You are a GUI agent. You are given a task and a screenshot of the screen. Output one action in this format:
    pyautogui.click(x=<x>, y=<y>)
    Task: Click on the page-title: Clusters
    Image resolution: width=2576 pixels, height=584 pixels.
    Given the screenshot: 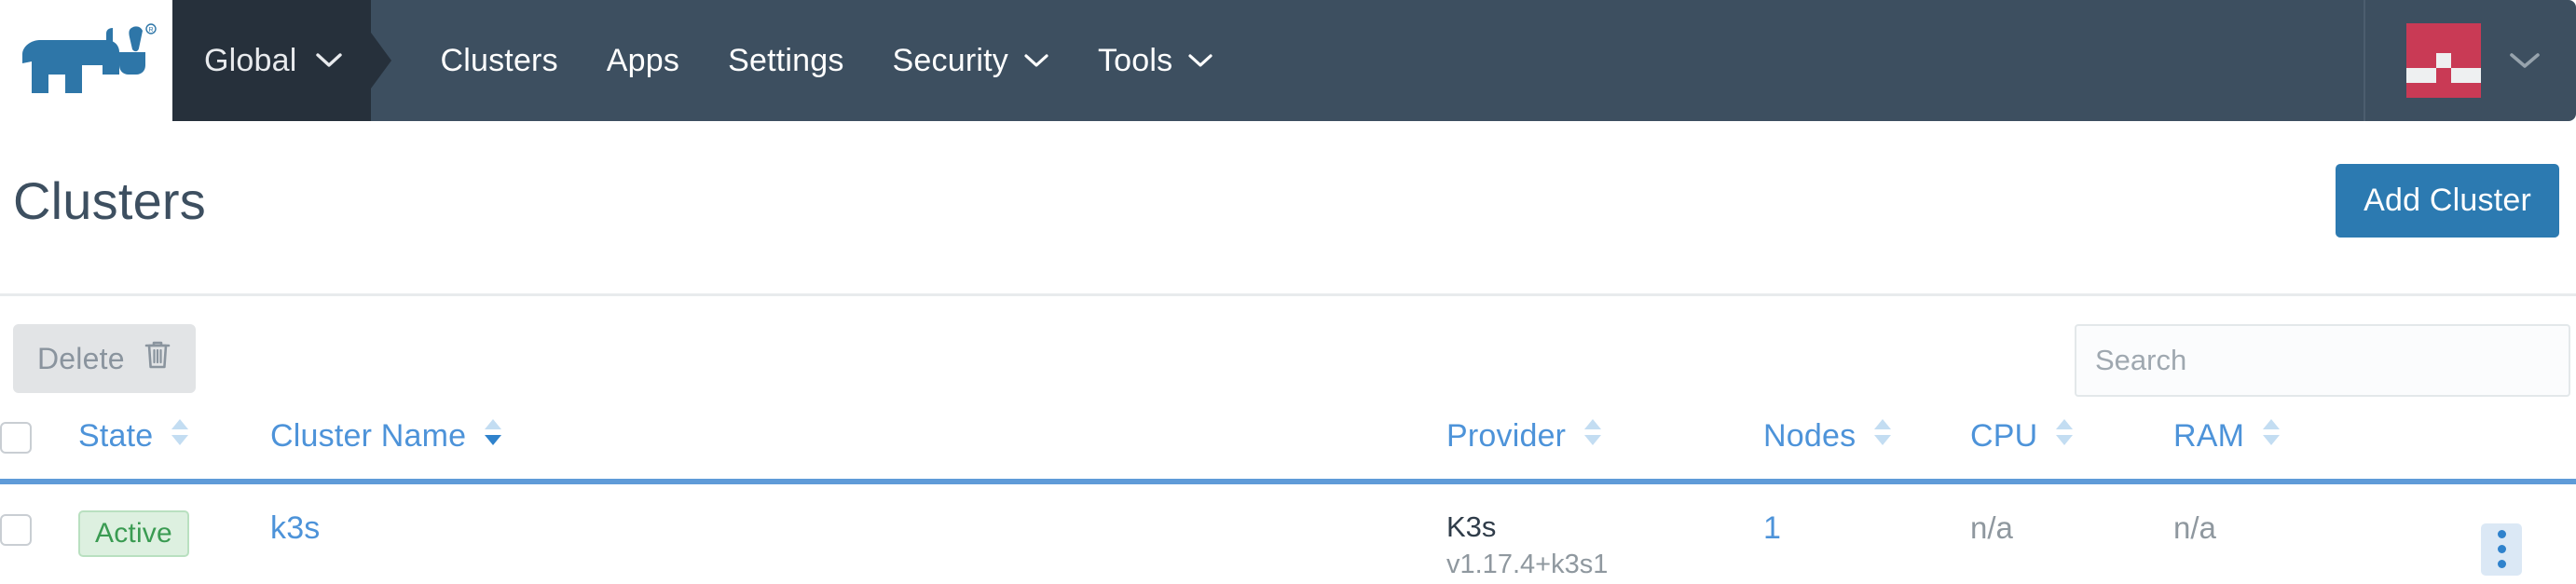 What is the action you would take?
    pyautogui.click(x=109, y=200)
    